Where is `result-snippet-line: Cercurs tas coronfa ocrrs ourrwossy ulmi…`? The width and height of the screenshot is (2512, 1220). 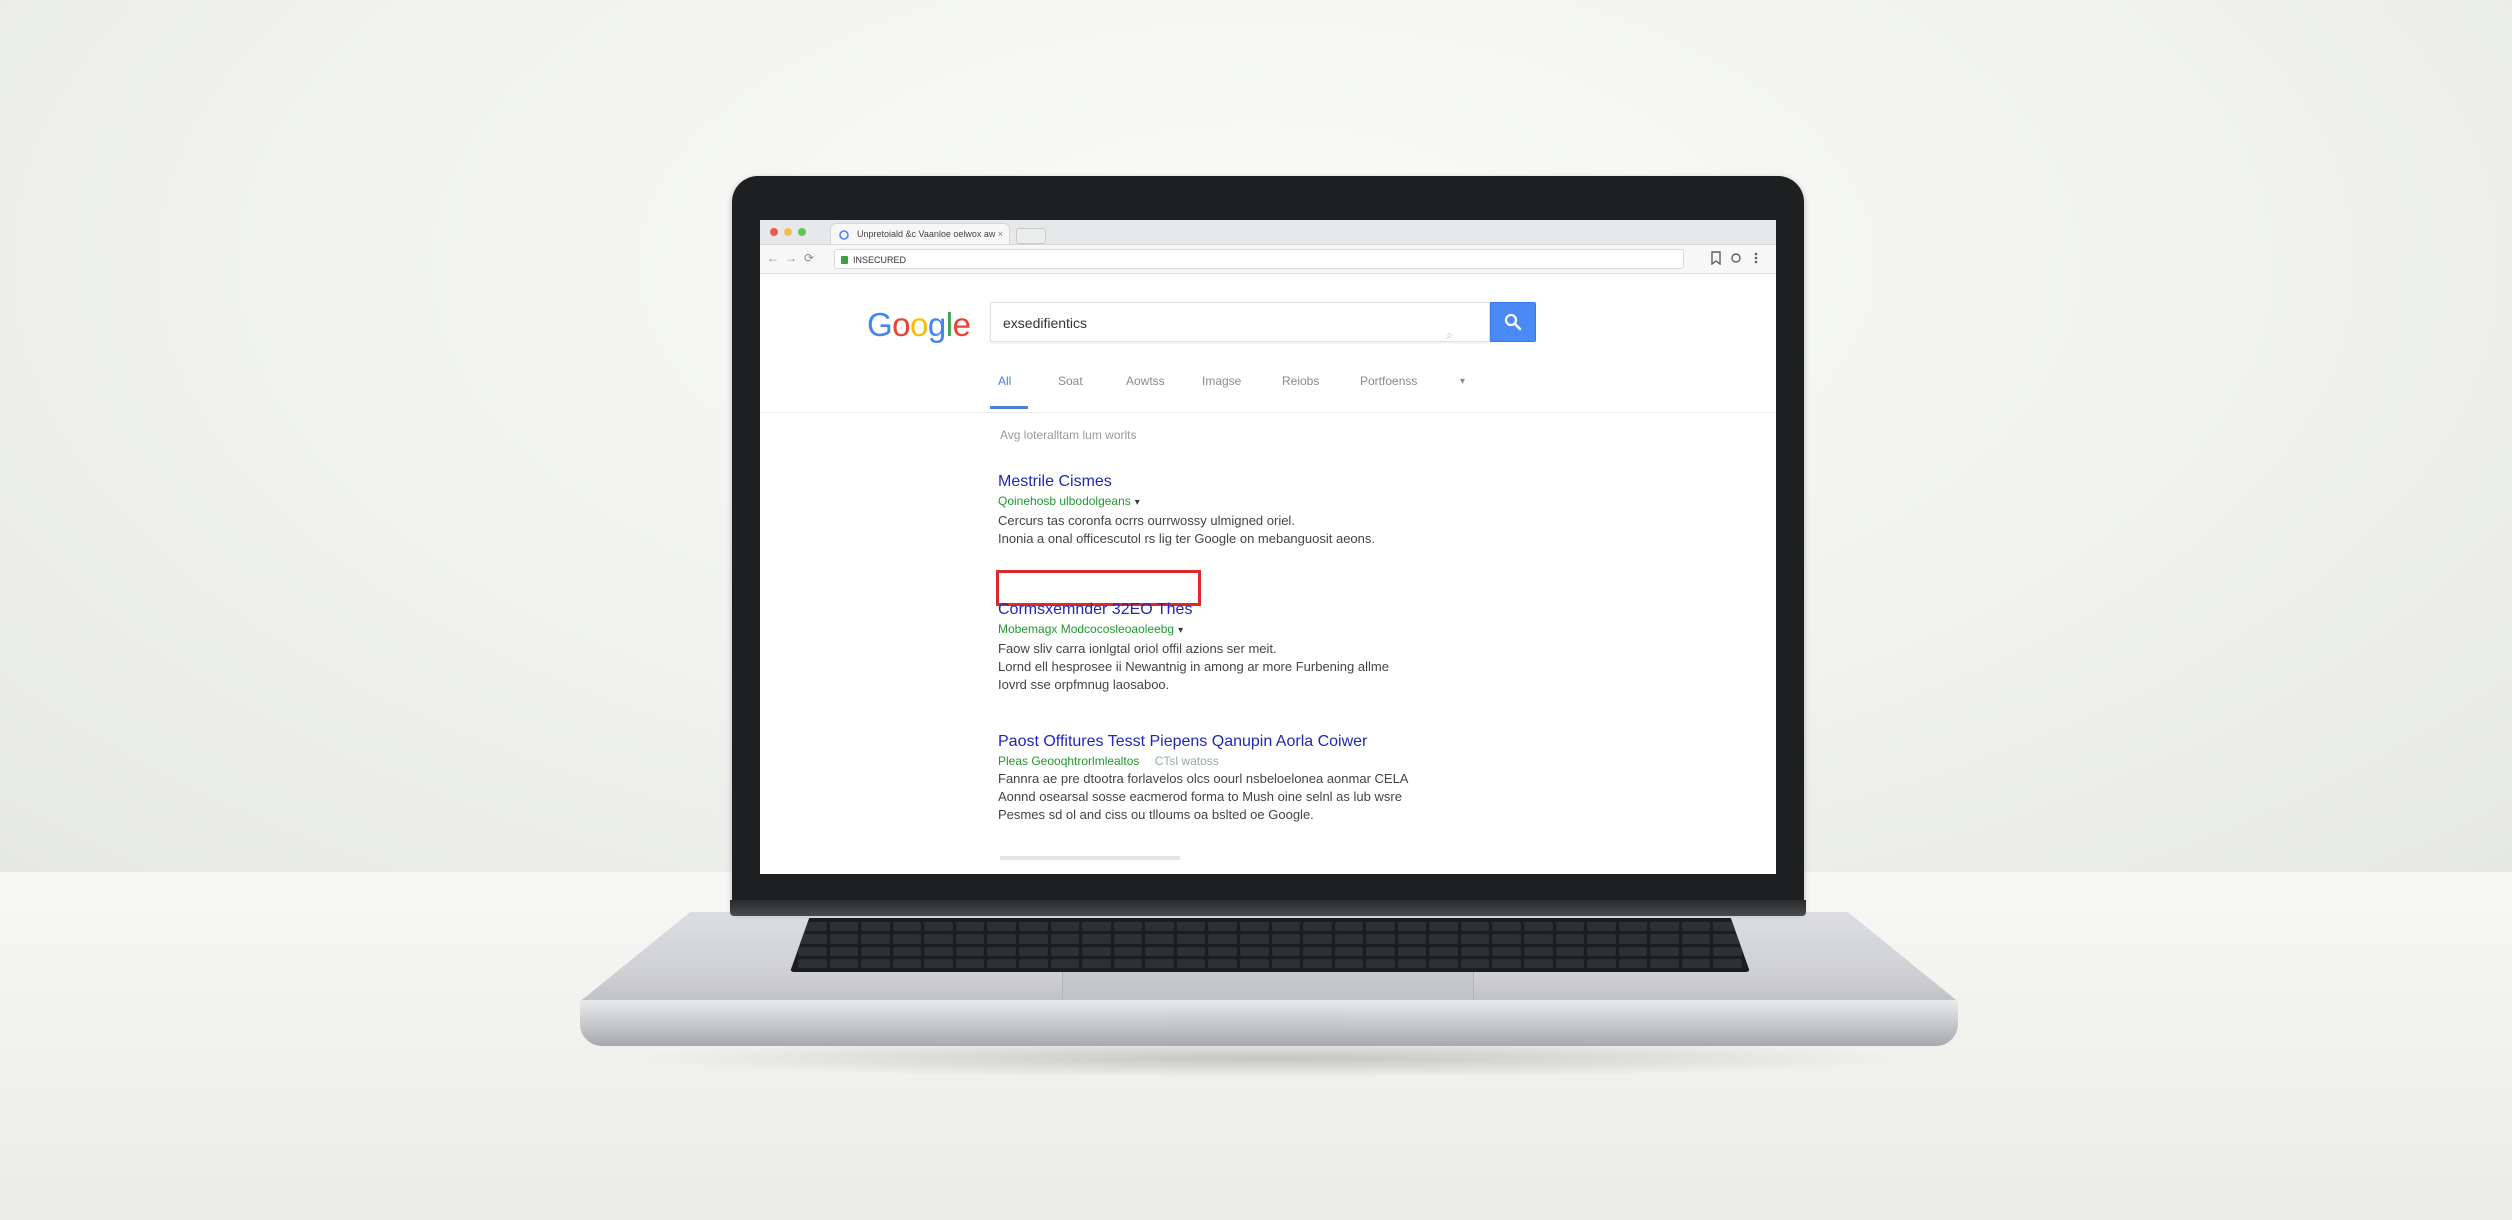
result-snippet-line: Cercurs tas coronfa ocrrs ourrwossy ulmi… is located at coordinates (1146, 520).